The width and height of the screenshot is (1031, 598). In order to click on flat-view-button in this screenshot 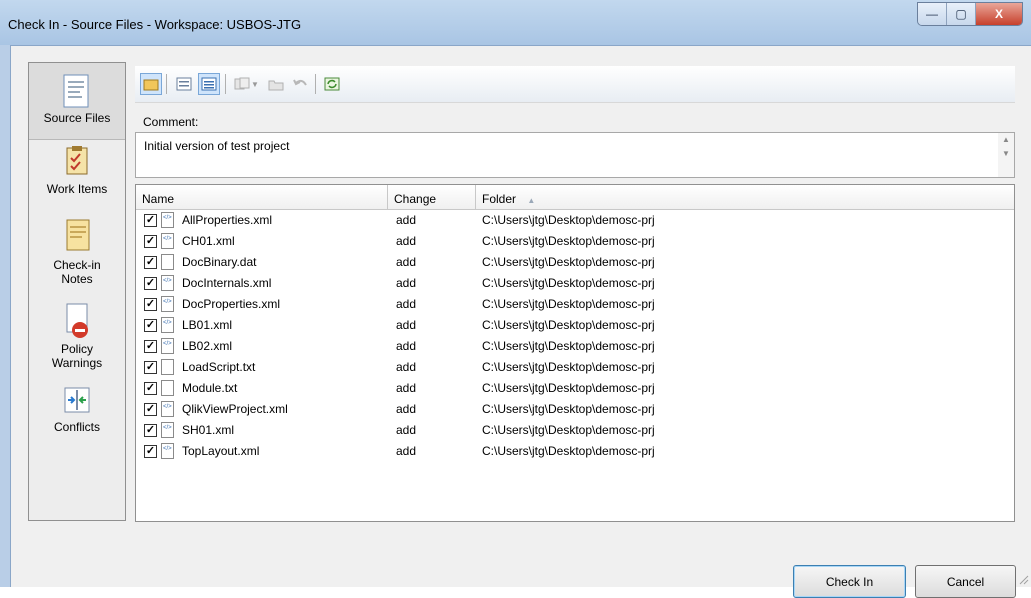, I will do `click(184, 84)`.